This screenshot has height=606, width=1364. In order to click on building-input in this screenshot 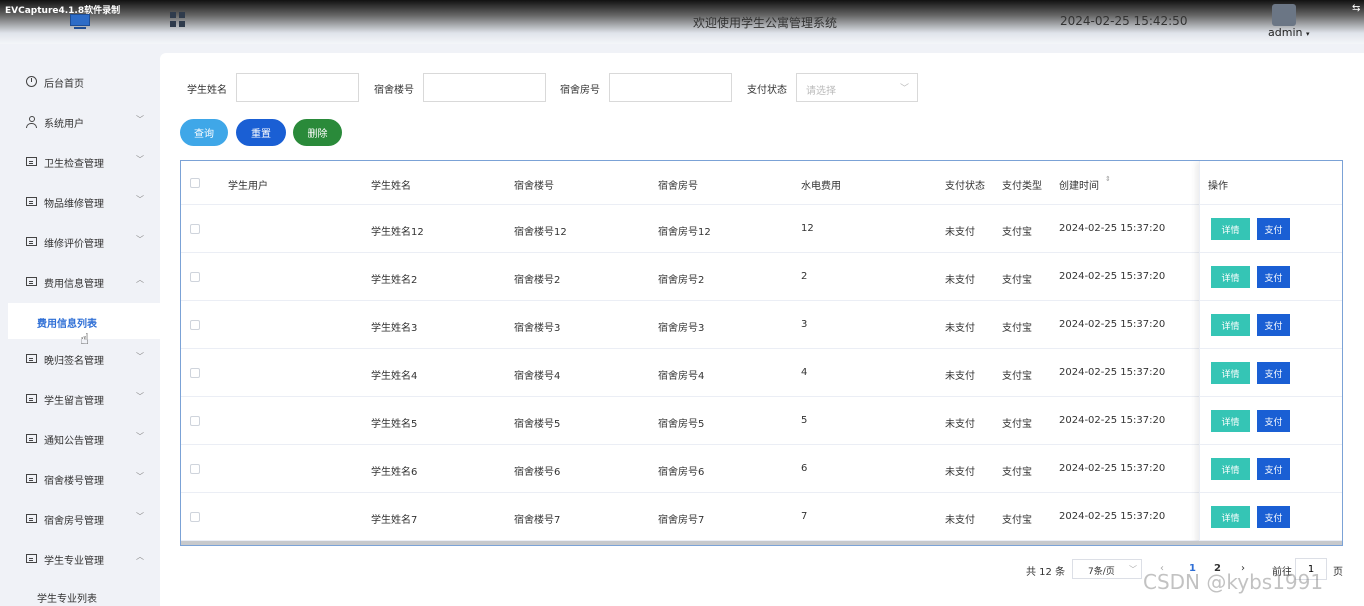, I will do `click(484, 87)`.